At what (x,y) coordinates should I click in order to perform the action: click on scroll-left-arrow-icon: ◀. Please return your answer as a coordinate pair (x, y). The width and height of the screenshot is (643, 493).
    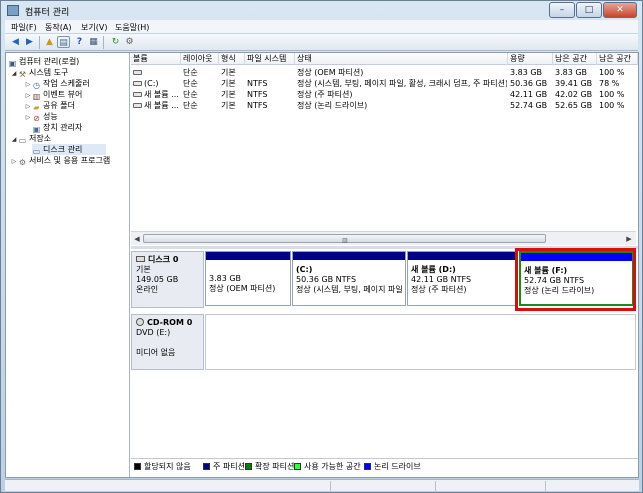
    Looking at the image, I should click on (137, 239).